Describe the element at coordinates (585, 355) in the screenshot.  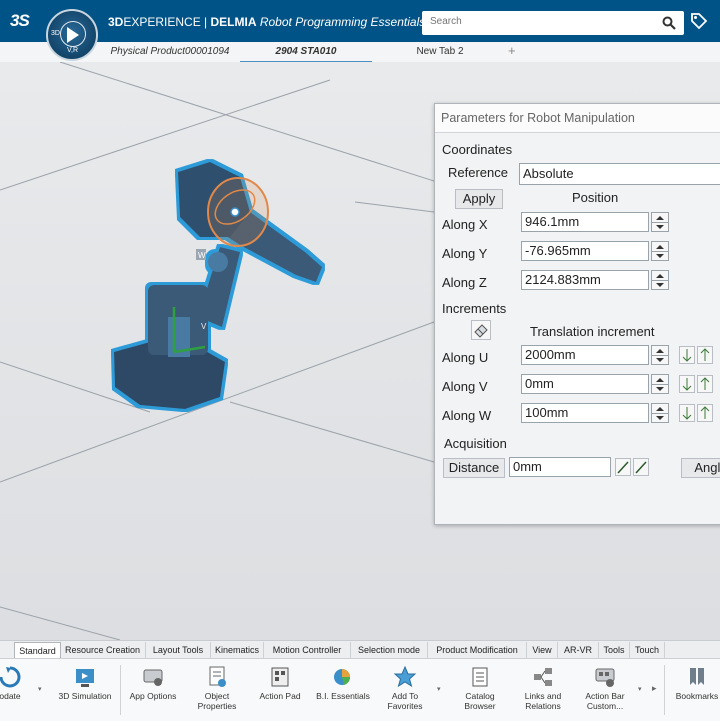
I see `along-u-field: 2000mm` at that location.